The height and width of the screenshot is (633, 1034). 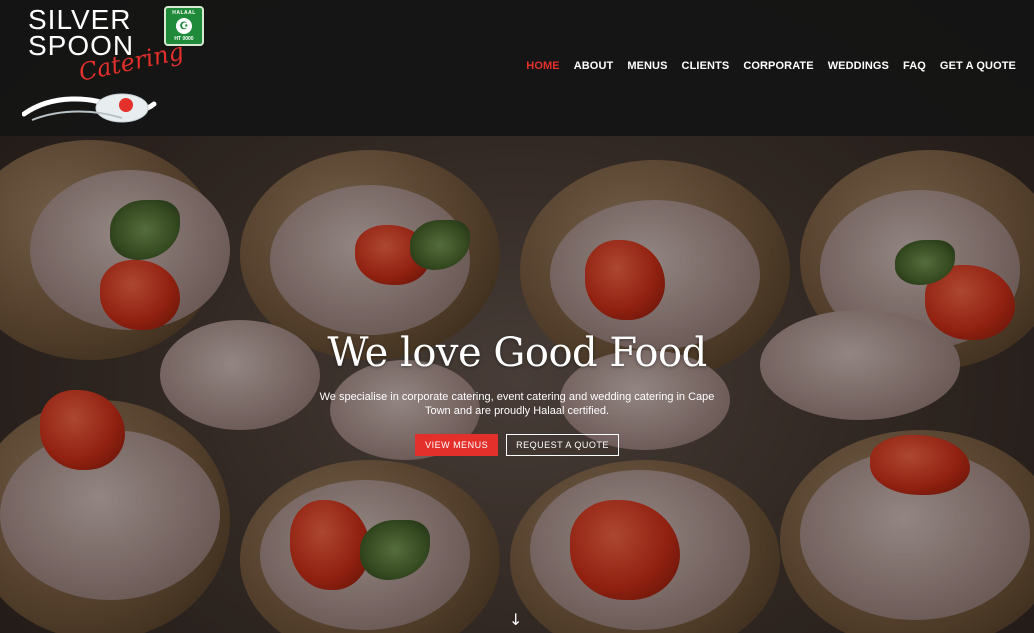 I want to click on spoon-icon, so click(x=89, y=108).